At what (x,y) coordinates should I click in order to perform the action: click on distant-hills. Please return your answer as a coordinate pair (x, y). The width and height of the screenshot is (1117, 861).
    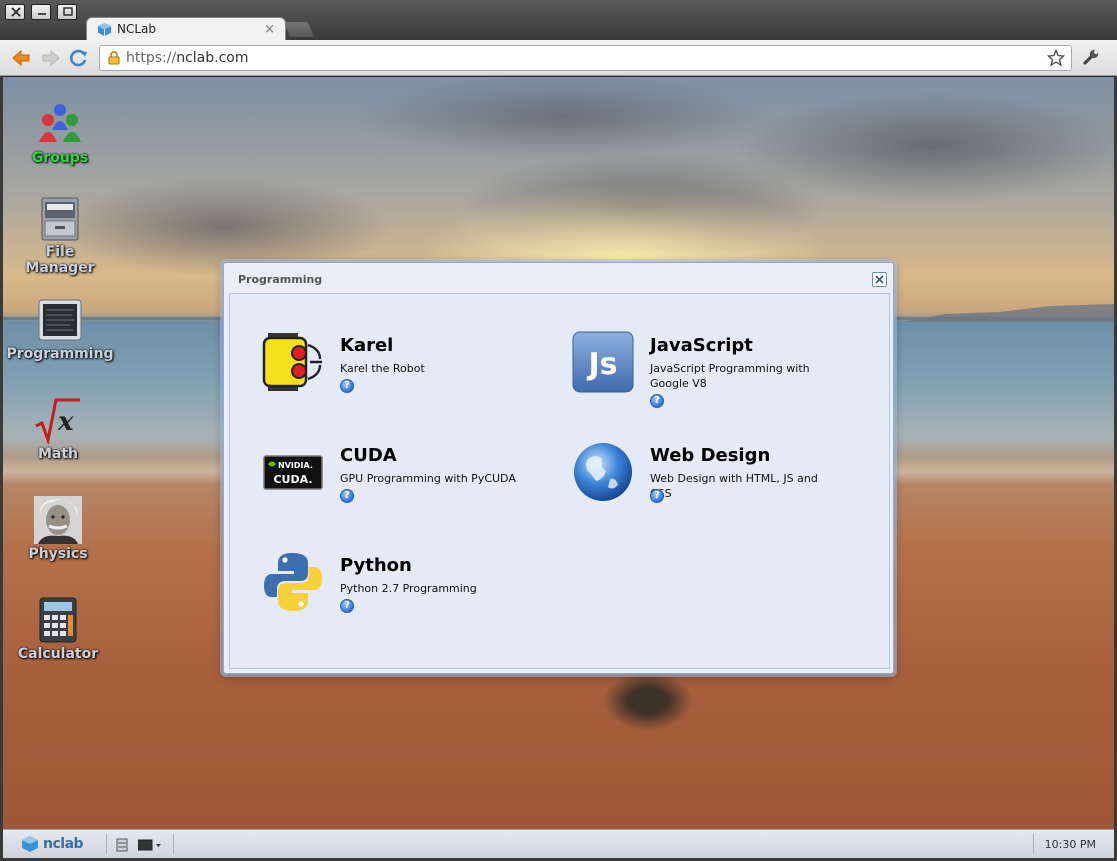
    Looking at the image, I should click on (1008, 313).